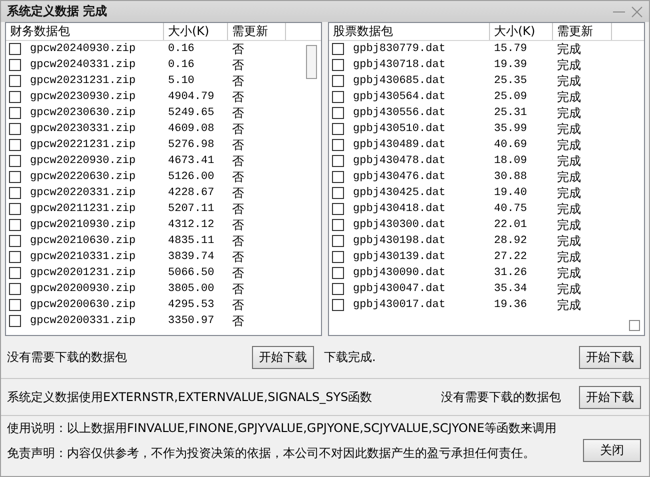 This screenshot has height=477, width=650. What do you see at coordinates (510, 97) in the screenshot?
I see `file-size: 25.09` at bounding box center [510, 97].